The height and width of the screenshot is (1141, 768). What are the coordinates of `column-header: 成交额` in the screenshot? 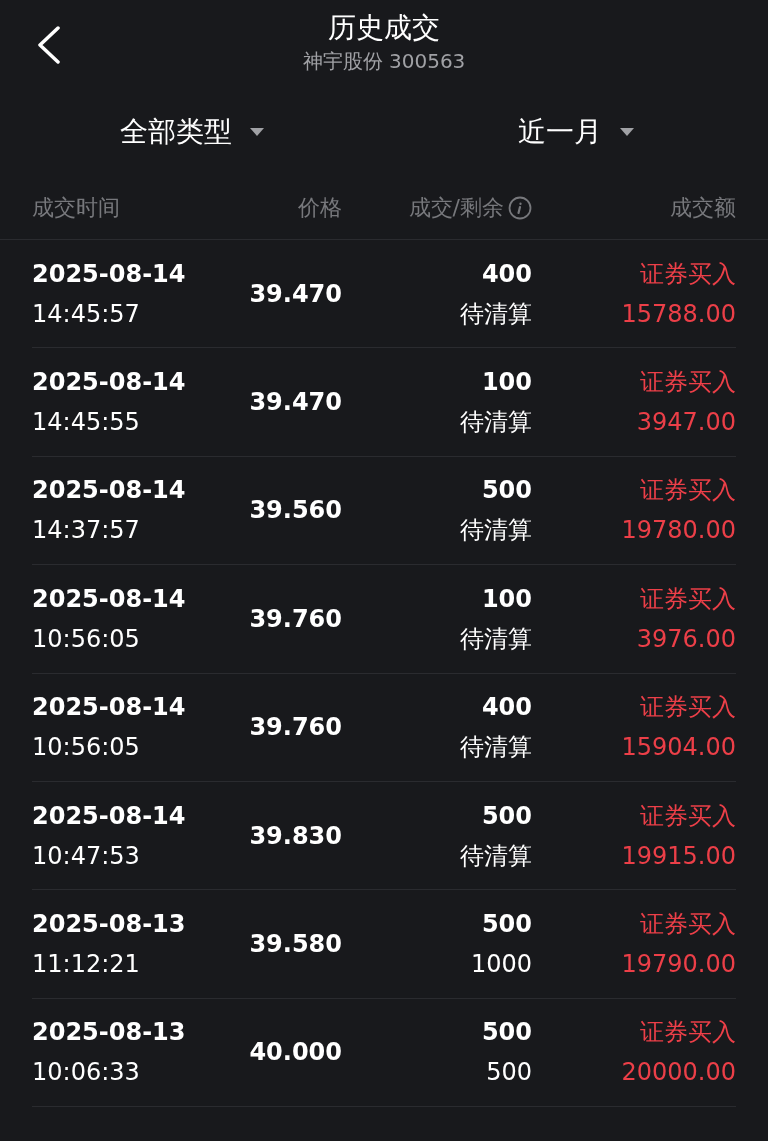 It's located at (703, 207).